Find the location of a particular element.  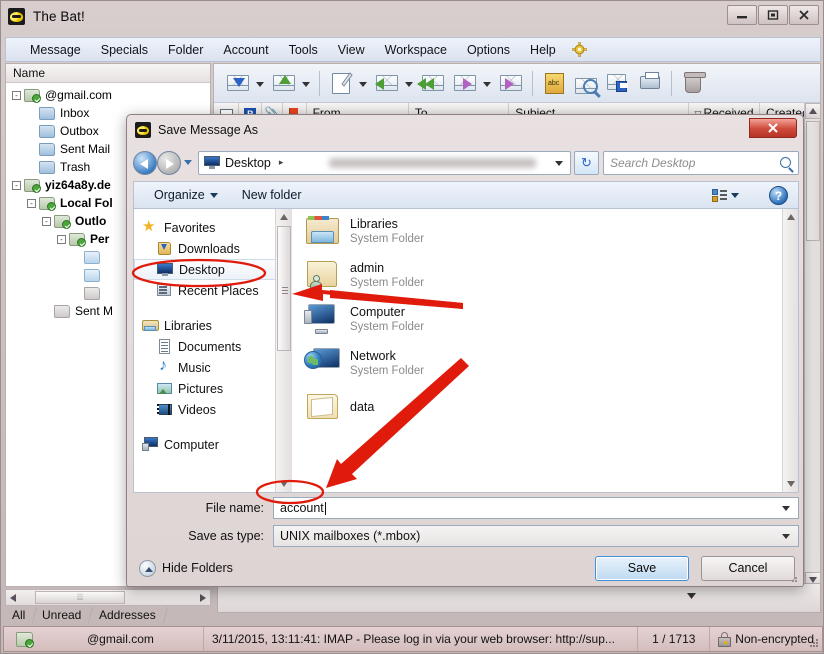

nav-pane-item-videos: Videos is located at coordinates (212, 409).